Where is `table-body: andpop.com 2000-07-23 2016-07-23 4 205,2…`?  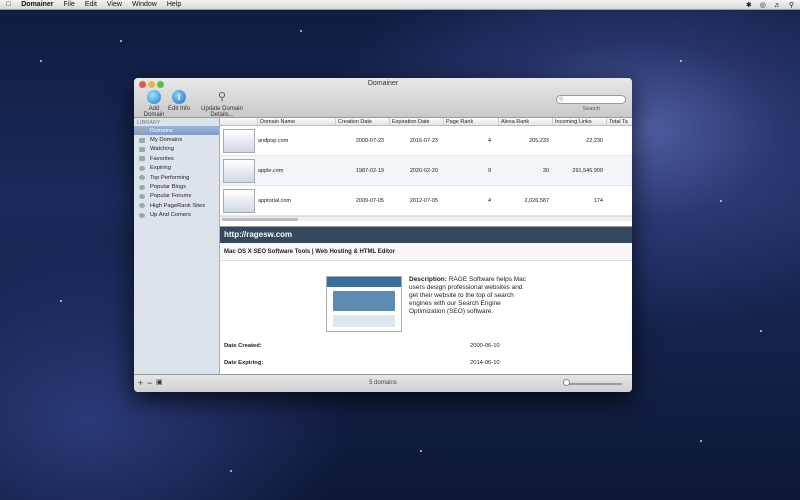 table-body: andpop.com 2000-07-23 2016-07-23 4 205,2… is located at coordinates (426, 171).